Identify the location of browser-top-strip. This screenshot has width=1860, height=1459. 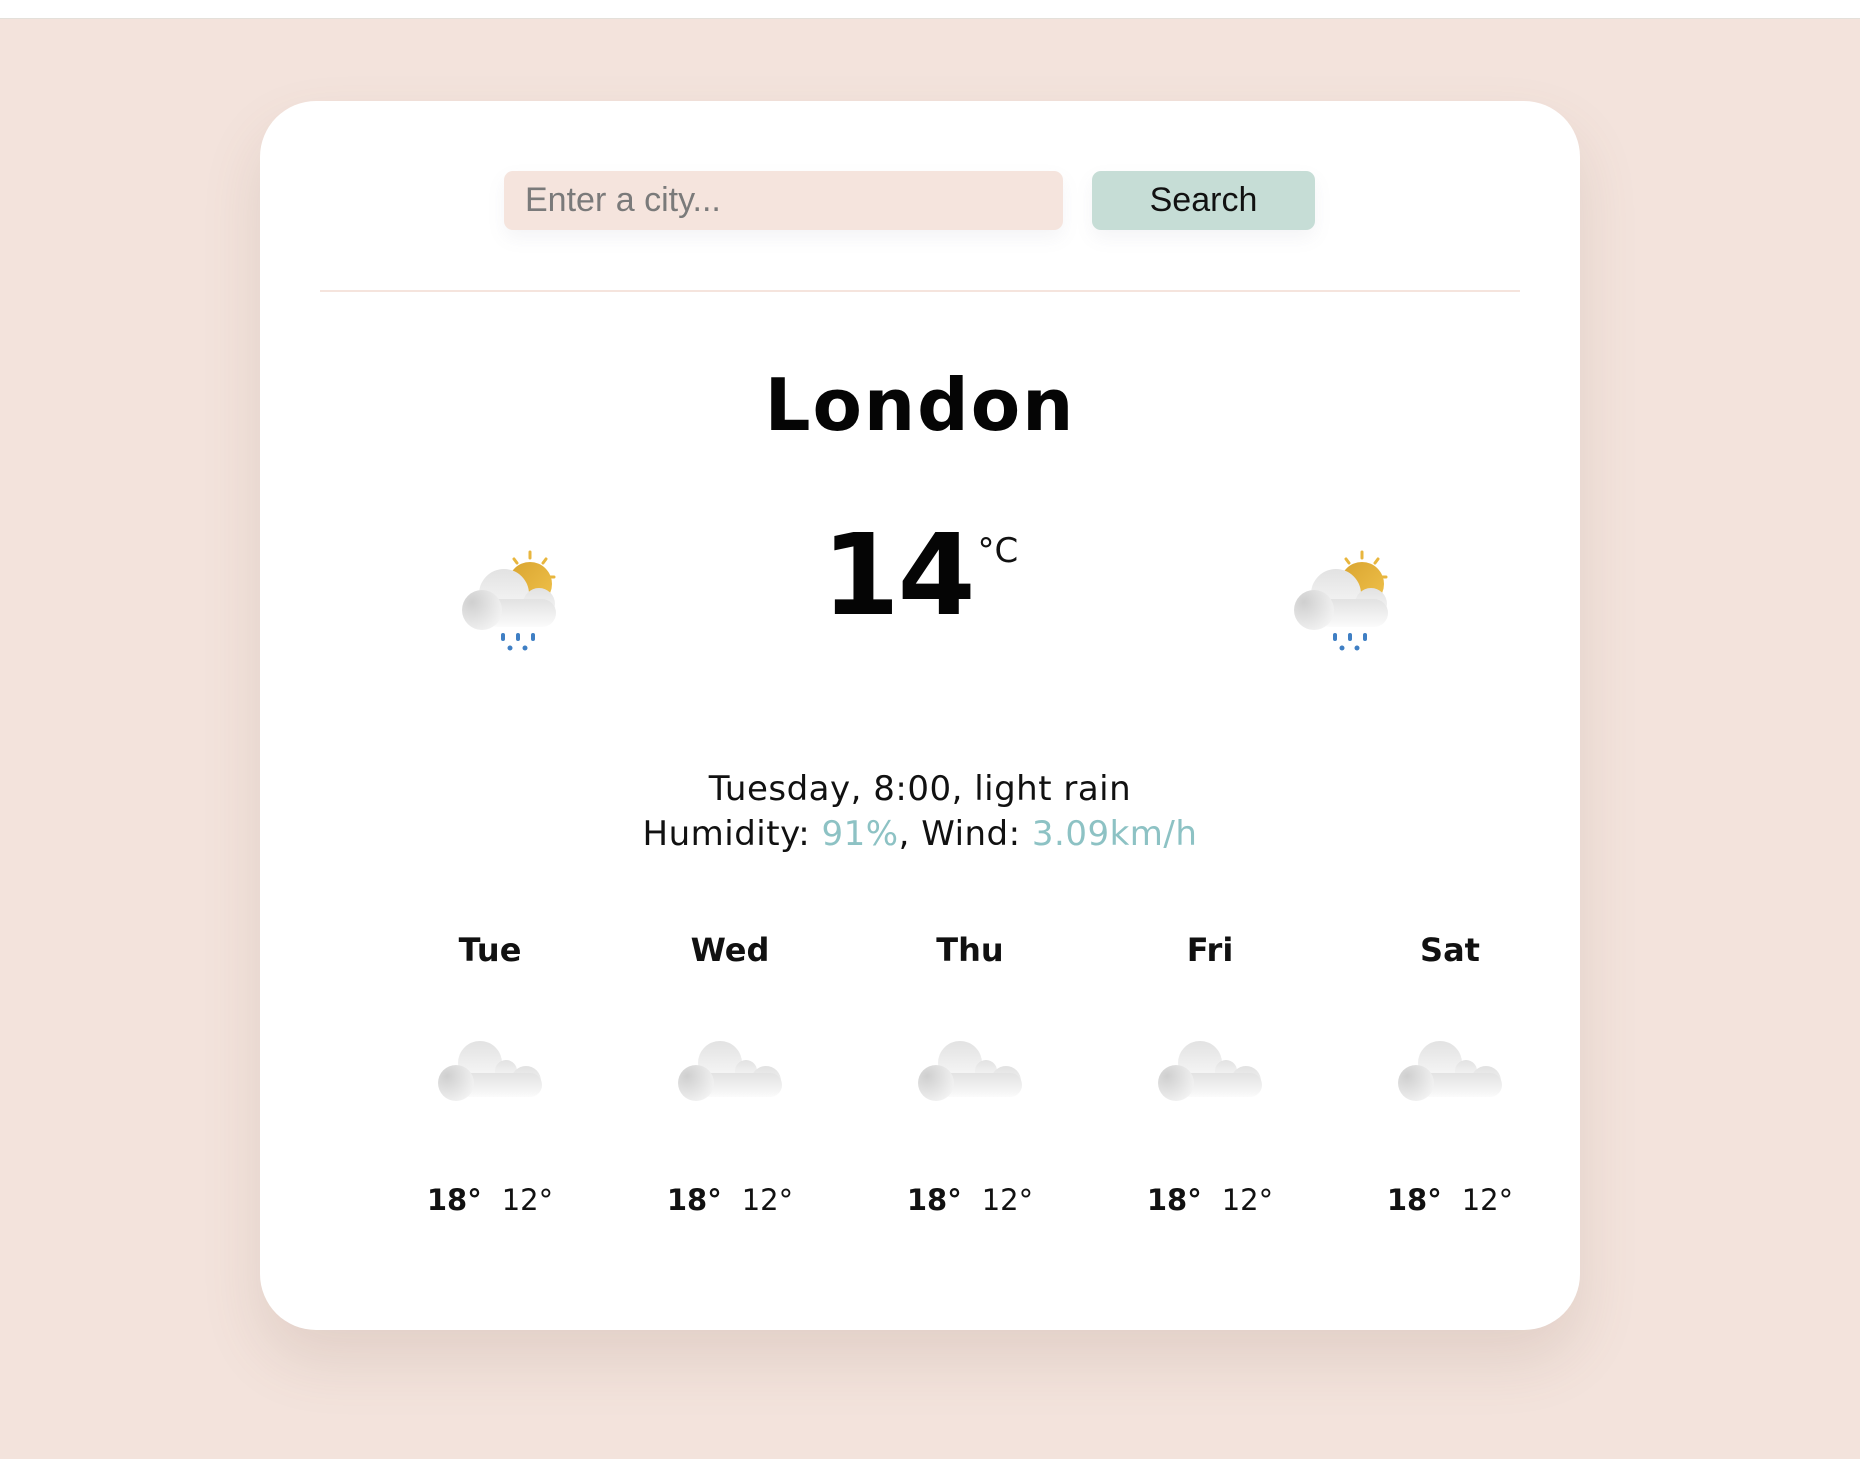
(930, 9).